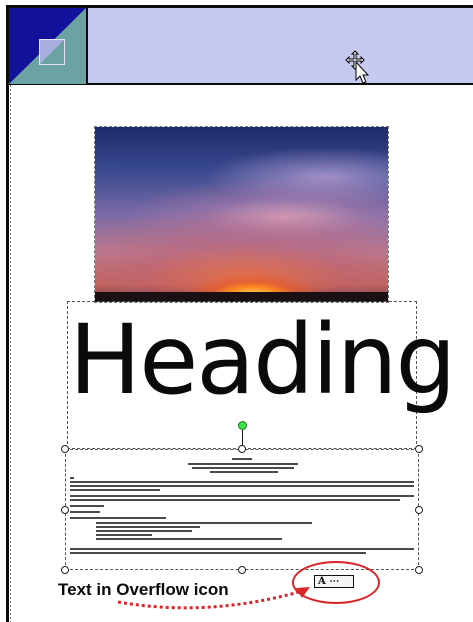 The image size is (473, 622). I want to click on resize-handle-top-center, so click(242, 449).